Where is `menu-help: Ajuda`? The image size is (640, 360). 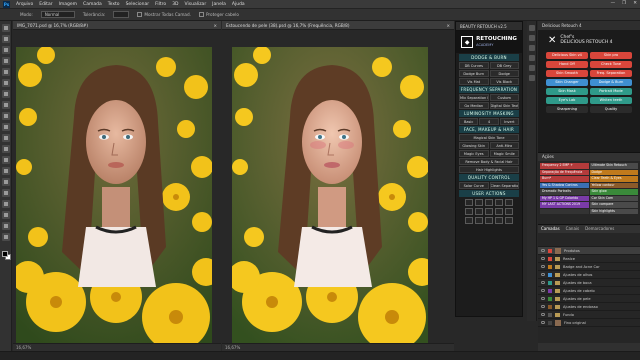 menu-help: Ajuda is located at coordinates (238, 4).